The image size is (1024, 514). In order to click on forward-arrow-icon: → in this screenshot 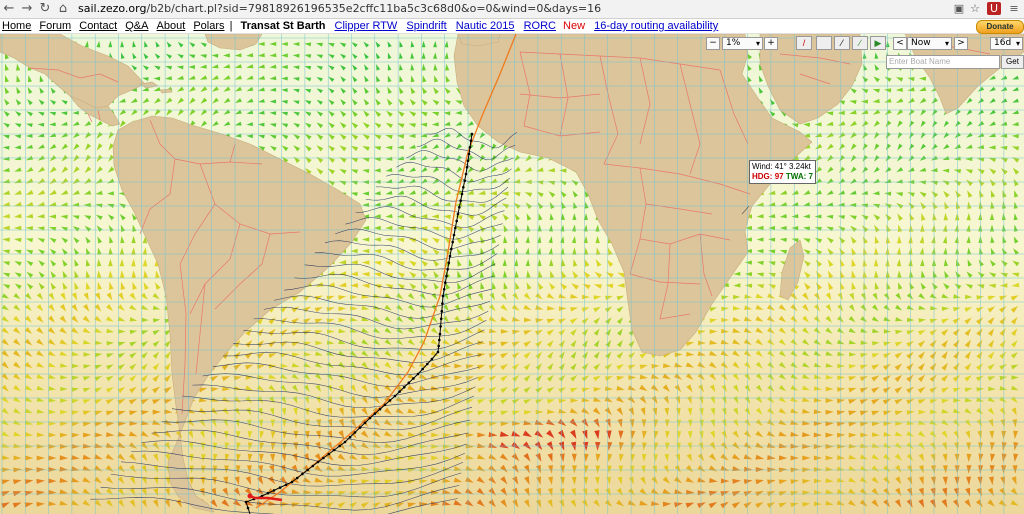, I will do `click(27, 8)`.